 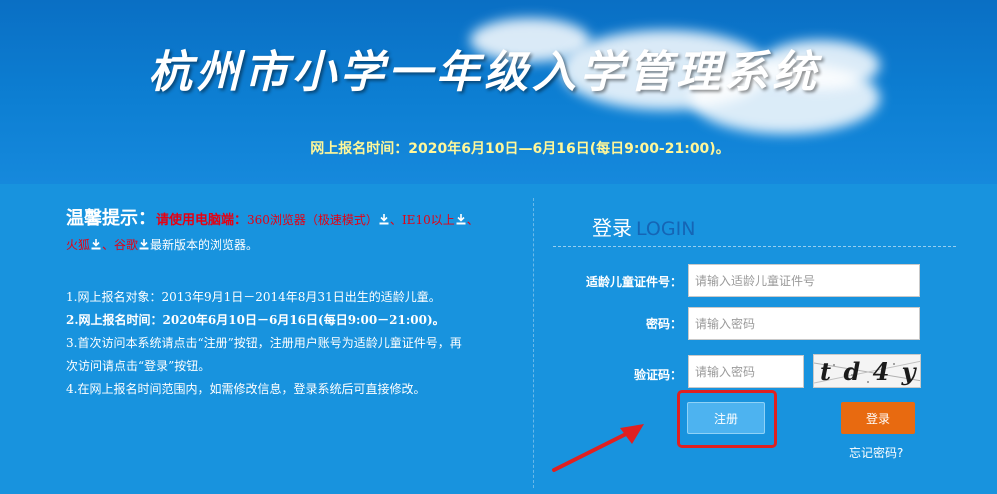 What do you see at coordinates (253, 297) in the screenshot?
I see `tips-item: 1.网上报名对象：2013年9月1日－2014年8月31日出生的适龄儿童。` at bounding box center [253, 297].